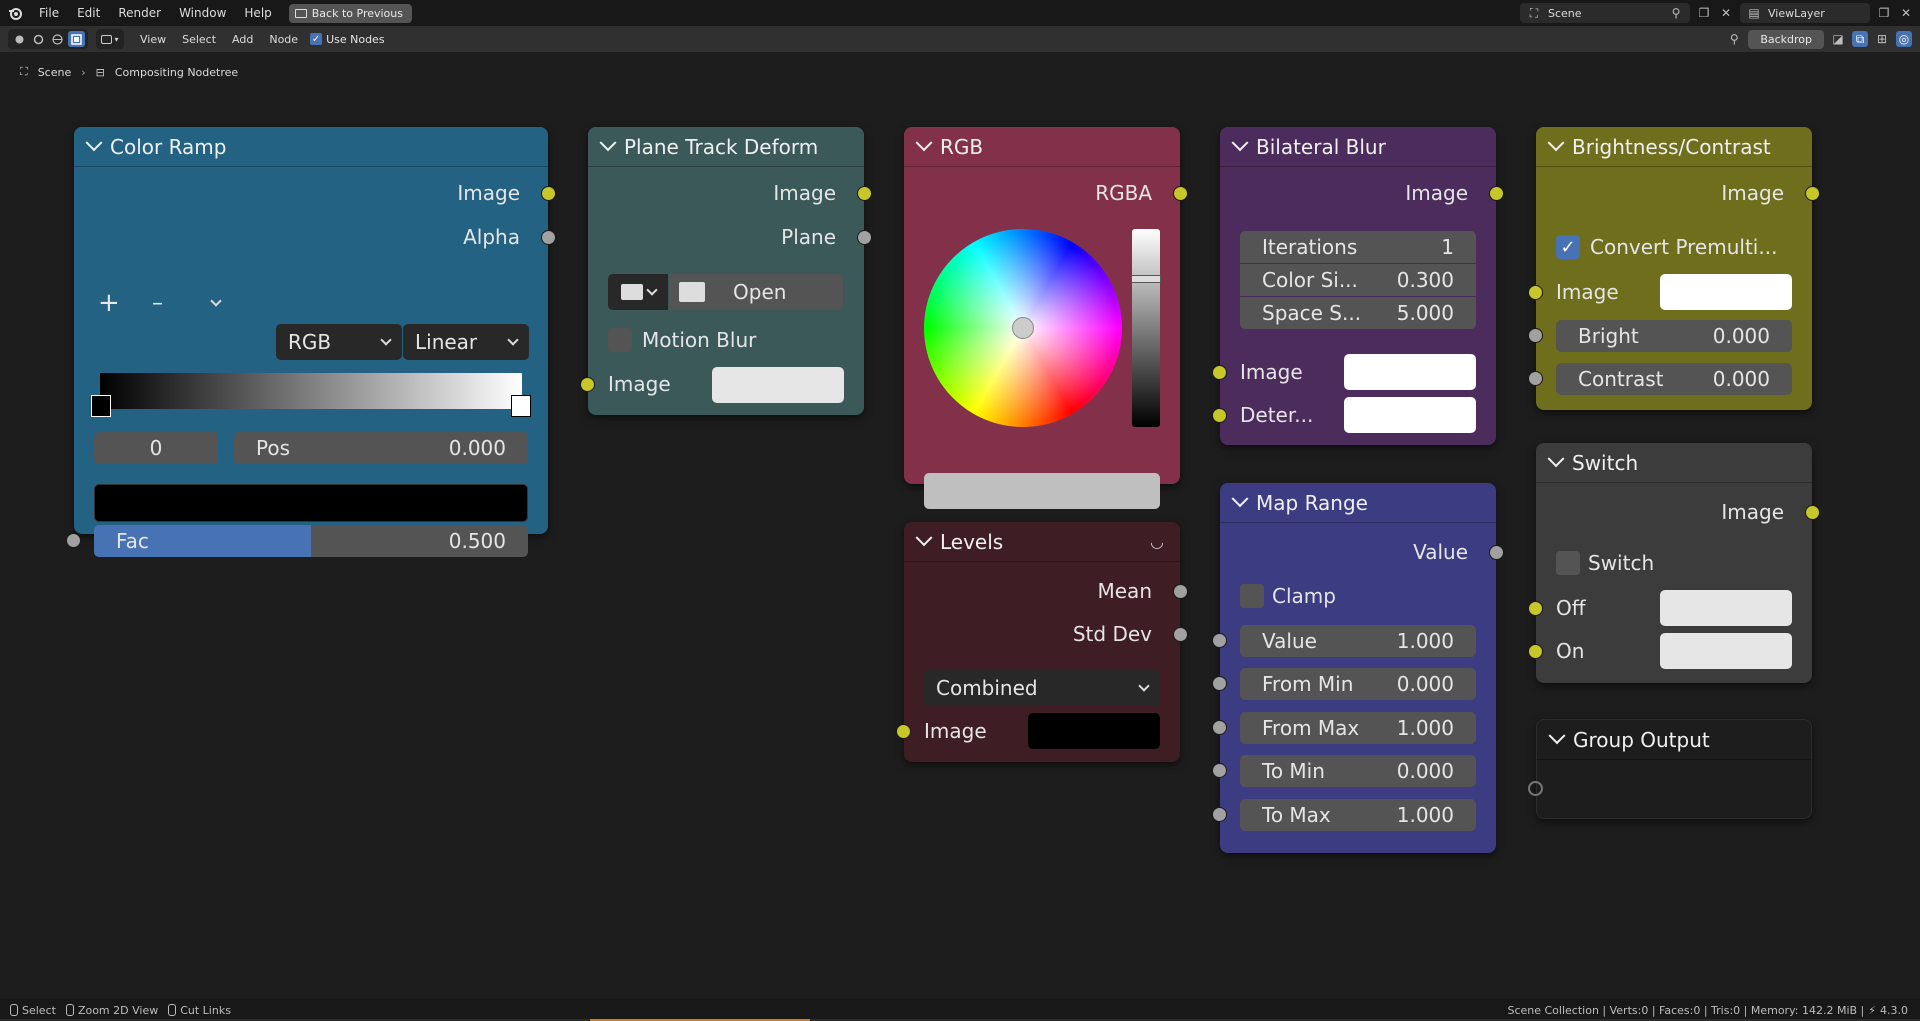 This screenshot has height=1021, width=1920. What do you see at coordinates (1358, 728) in the screenshot?
I see `from-max-field: From Max 1.000` at bounding box center [1358, 728].